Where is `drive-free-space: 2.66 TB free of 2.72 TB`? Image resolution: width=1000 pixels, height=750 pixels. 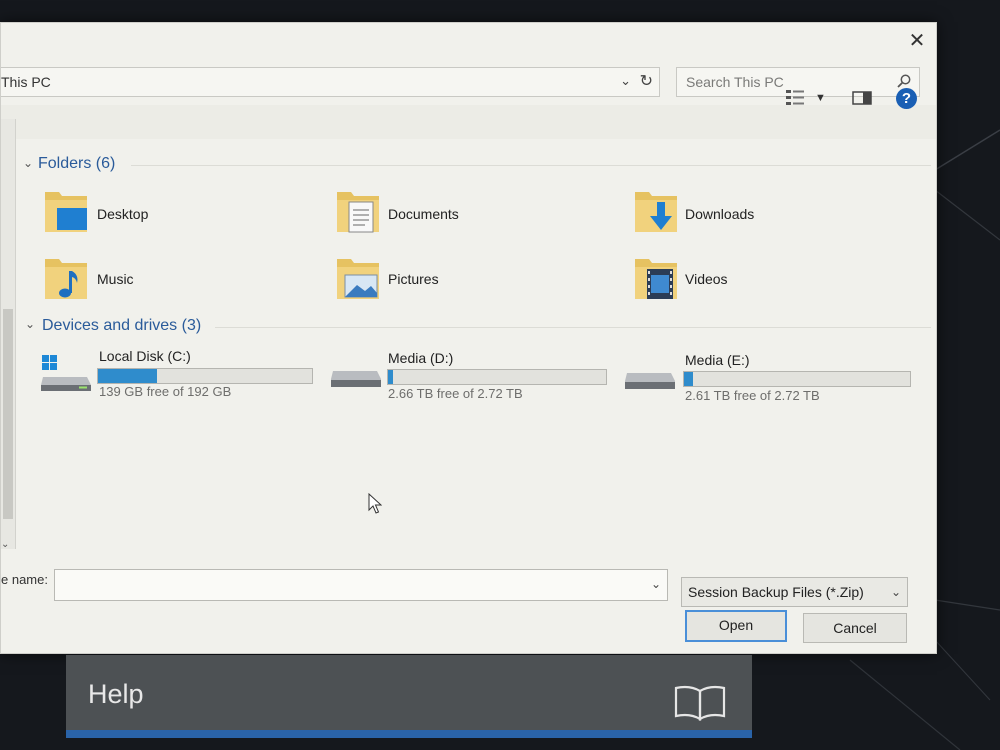 drive-free-space: 2.66 TB free of 2.72 TB is located at coordinates (455, 393).